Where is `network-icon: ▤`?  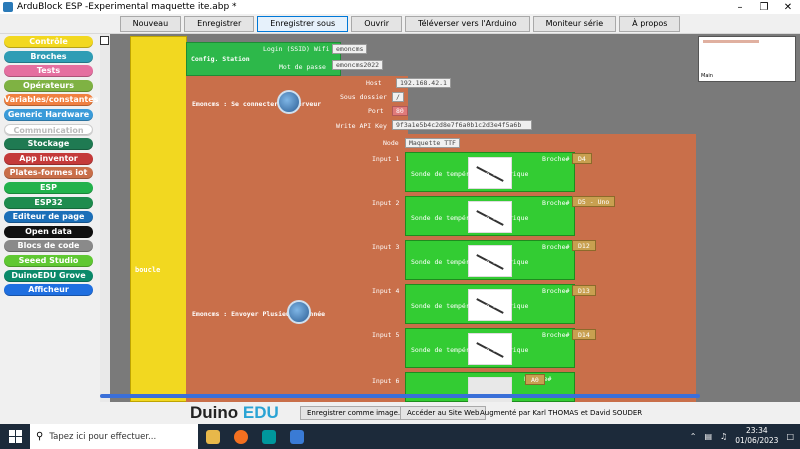 network-icon: ▤ is located at coordinates (708, 436).